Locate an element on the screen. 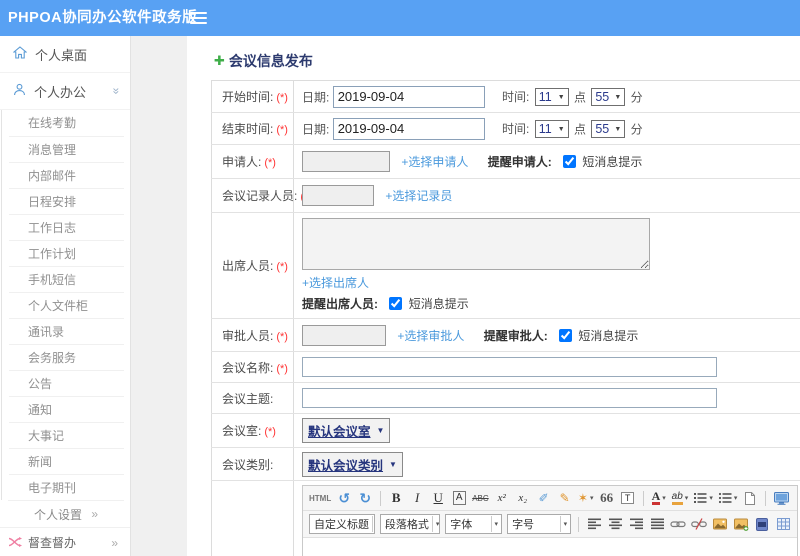 This screenshot has width=800, height=556. align-left-icon is located at coordinates (594, 524).